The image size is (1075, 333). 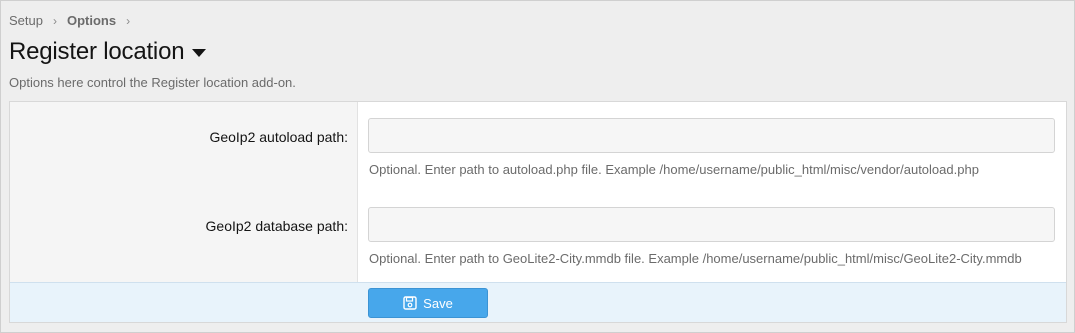 I want to click on geoip2-autoload-path-input, so click(x=711, y=135).